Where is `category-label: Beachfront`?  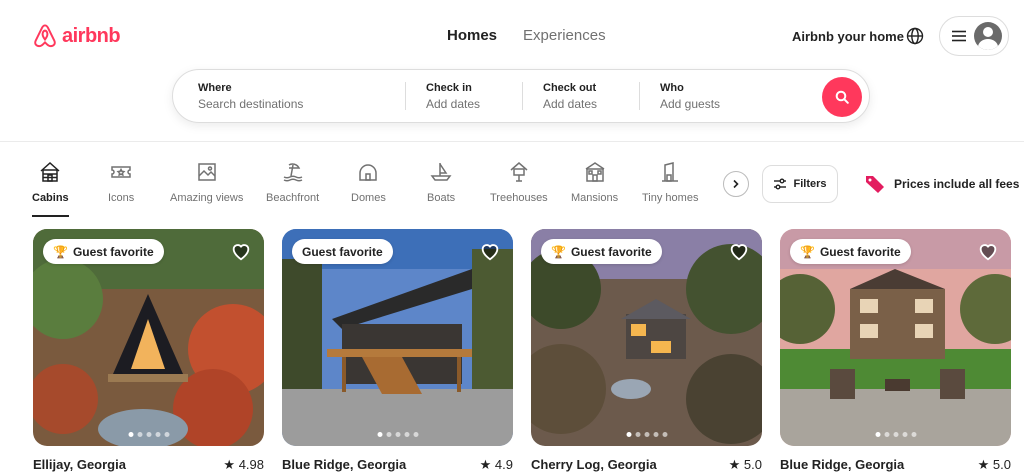
category-label: Beachfront is located at coordinates (293, 198).